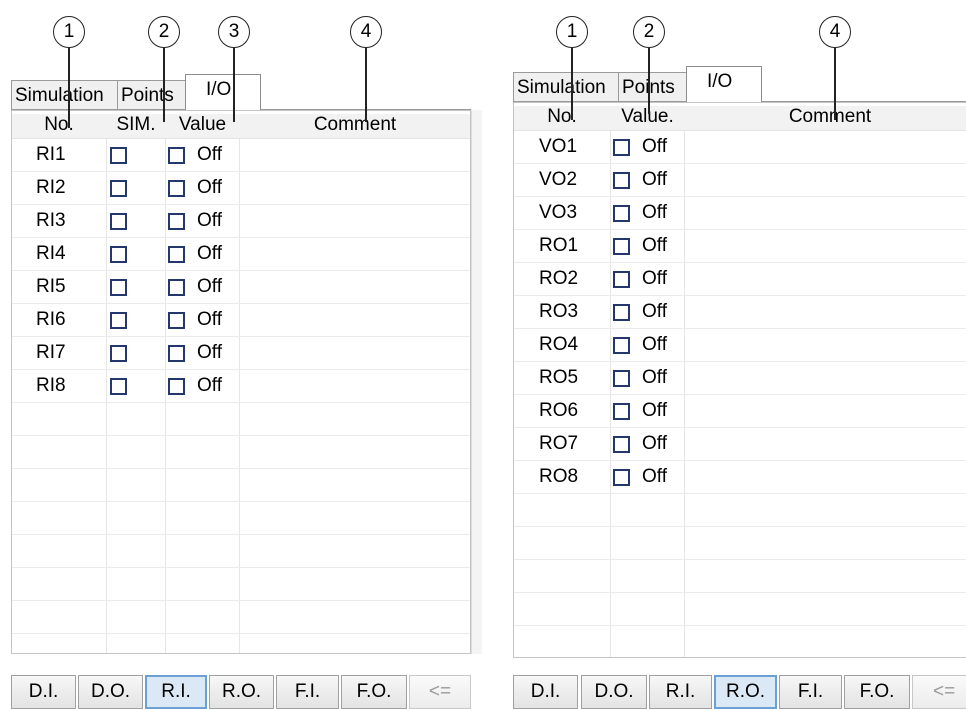 Image resolution: width=966 pixels, height=710 pixels. Describe the element at coordinates (740, 147) in the screenshot. I see `table-row: VO1 Off` at that location.